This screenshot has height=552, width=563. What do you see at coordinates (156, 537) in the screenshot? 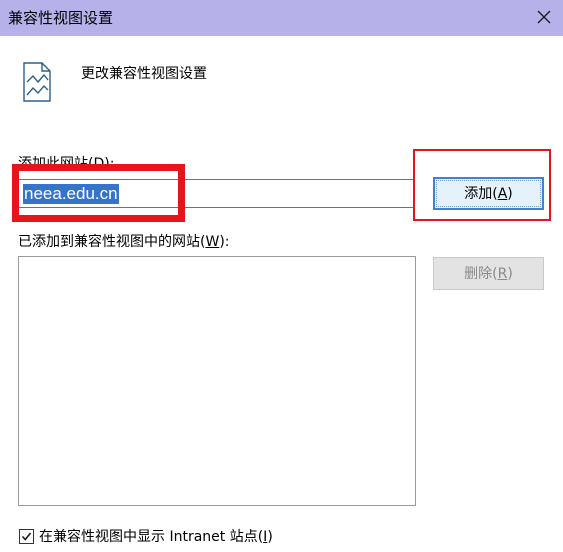
I see `intranet-label: 在兼容性视图中显示 Intranet 站点(I)` at bounding box center [156, 537].